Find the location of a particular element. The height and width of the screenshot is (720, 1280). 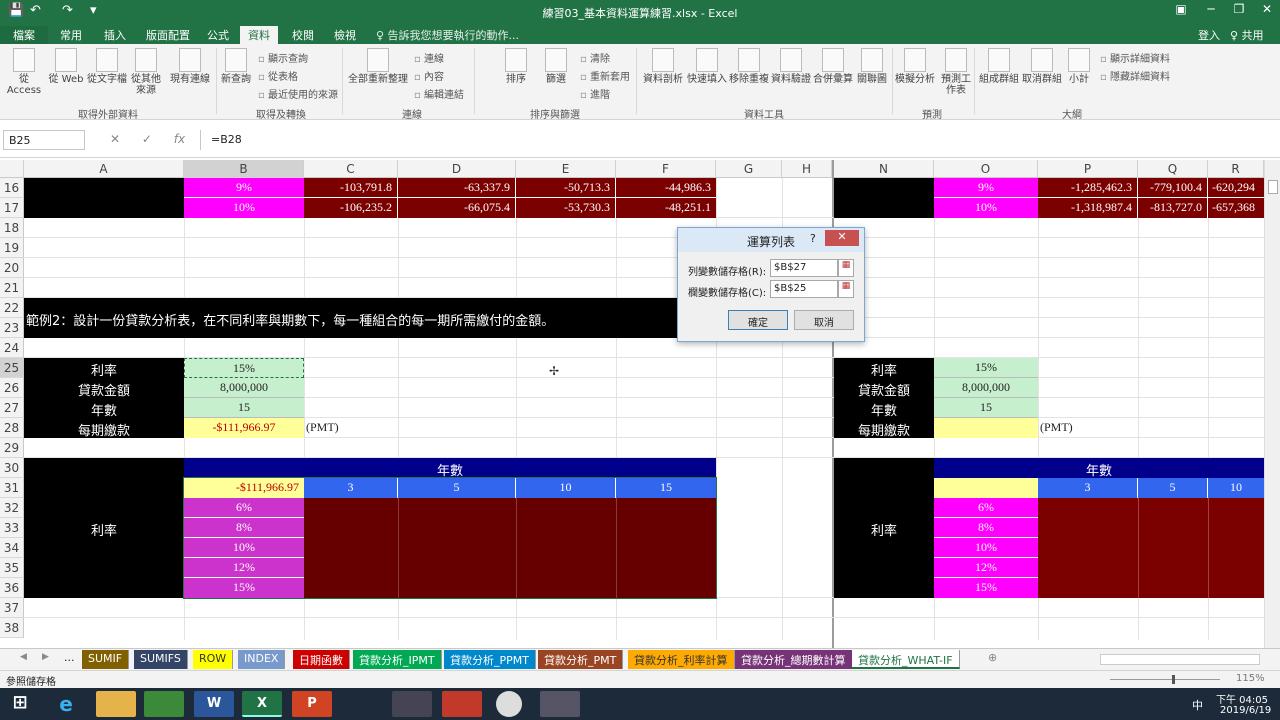

tab-data: 資料 is located at coordinates (259, 35).